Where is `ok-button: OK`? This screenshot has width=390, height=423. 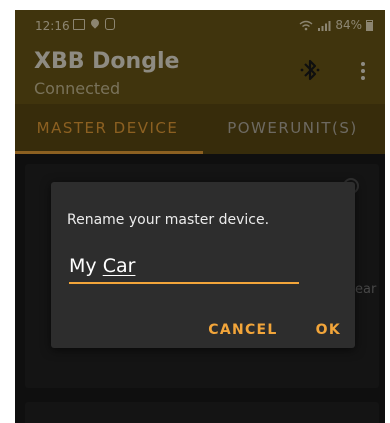 ok-button: OK is located at coordinates (328, 330).